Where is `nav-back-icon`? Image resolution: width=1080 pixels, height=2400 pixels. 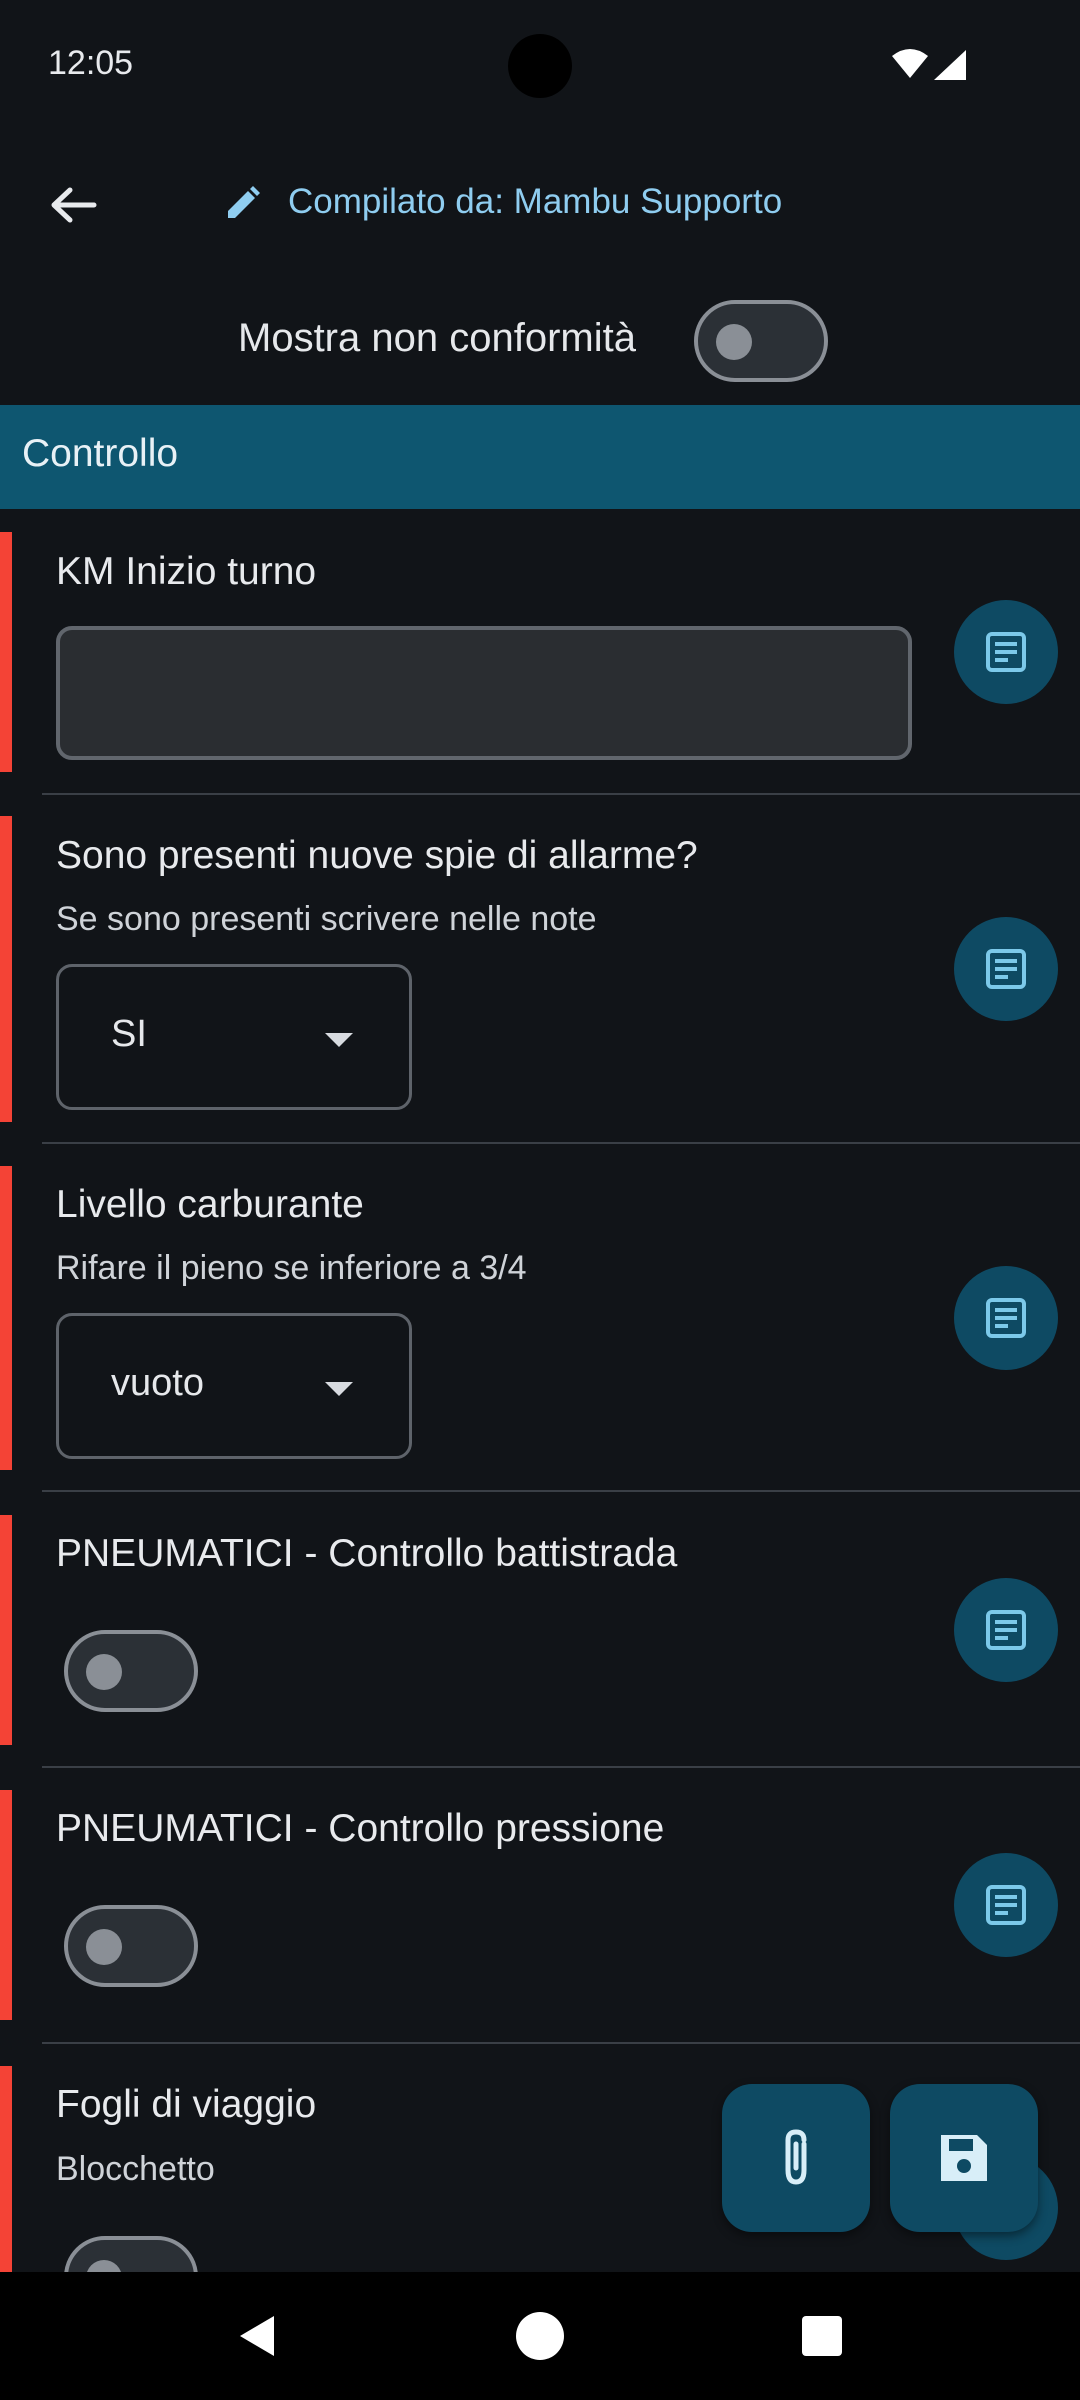
nav-back-icon is located at coordinates (256, 2336).